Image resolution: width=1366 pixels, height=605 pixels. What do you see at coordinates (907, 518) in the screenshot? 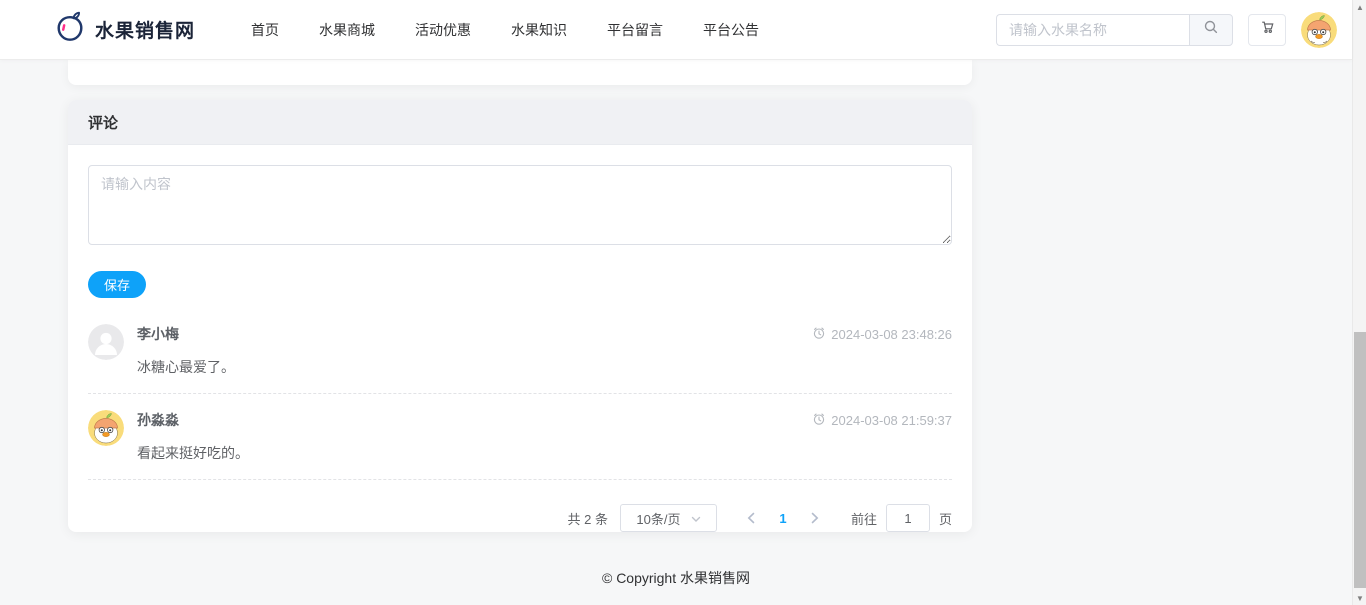
I see `goto-page-input` at bounding box center [907, 518].